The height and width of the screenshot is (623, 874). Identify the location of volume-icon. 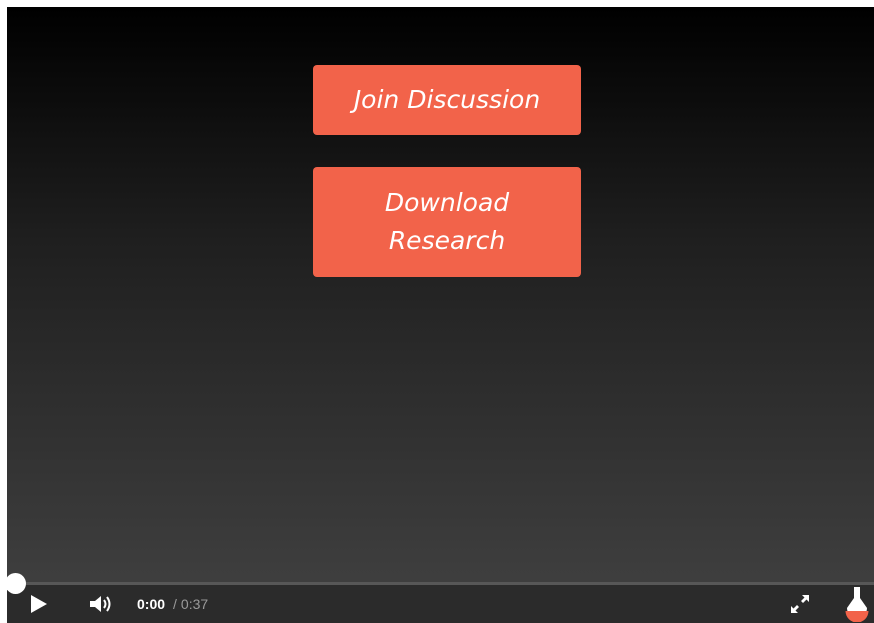
(100, 604).